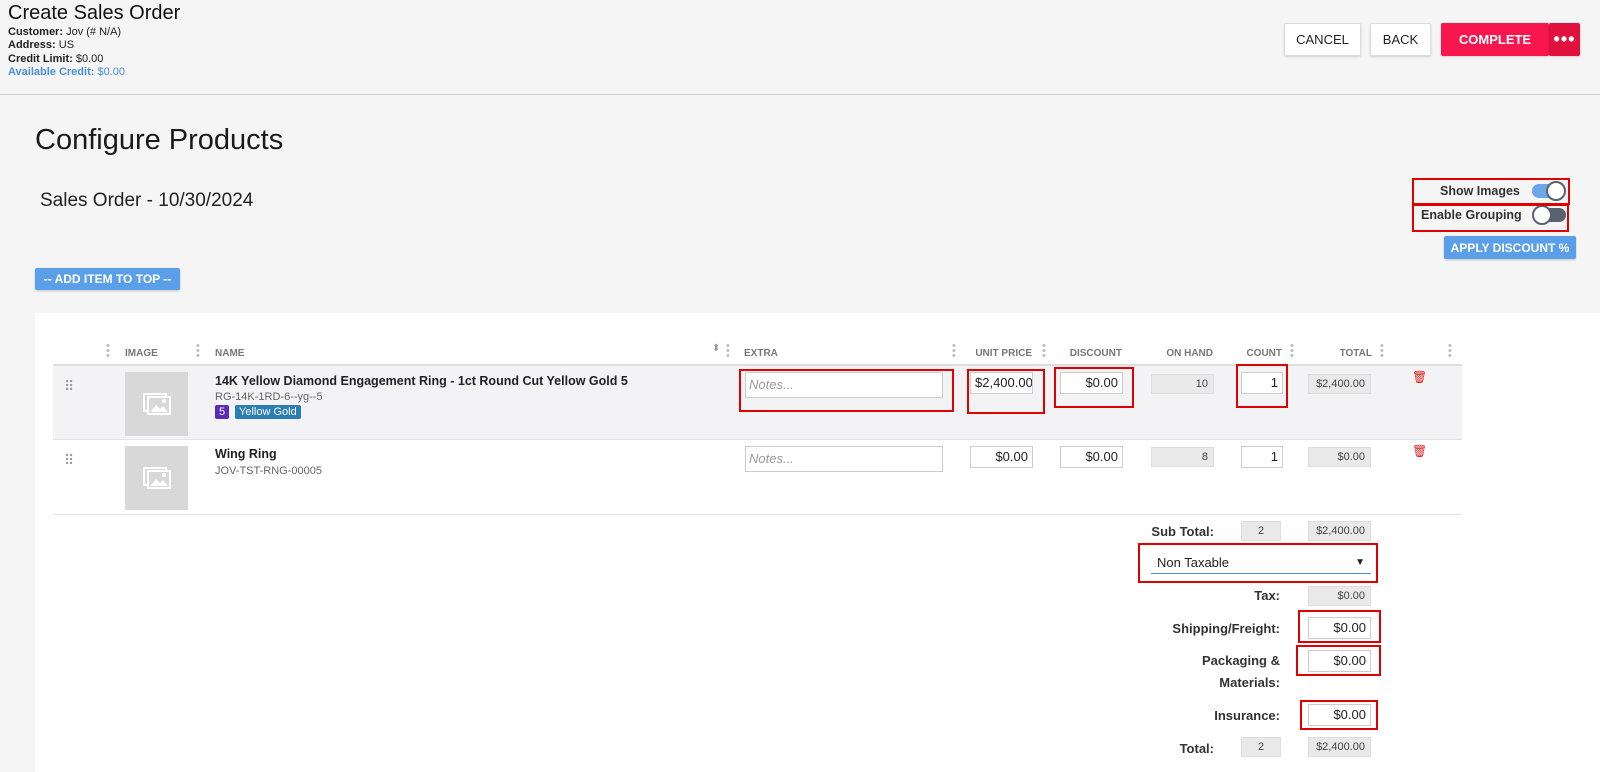  Describe the element at coordinates (1247, 715) in the screenshot. I see `insurance-label: Insurance:` at that location.